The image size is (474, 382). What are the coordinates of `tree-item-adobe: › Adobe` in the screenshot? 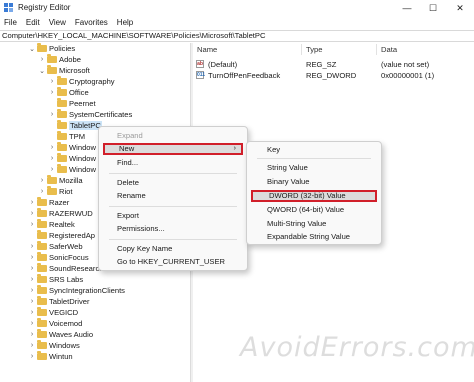 It's located at (59, 59).